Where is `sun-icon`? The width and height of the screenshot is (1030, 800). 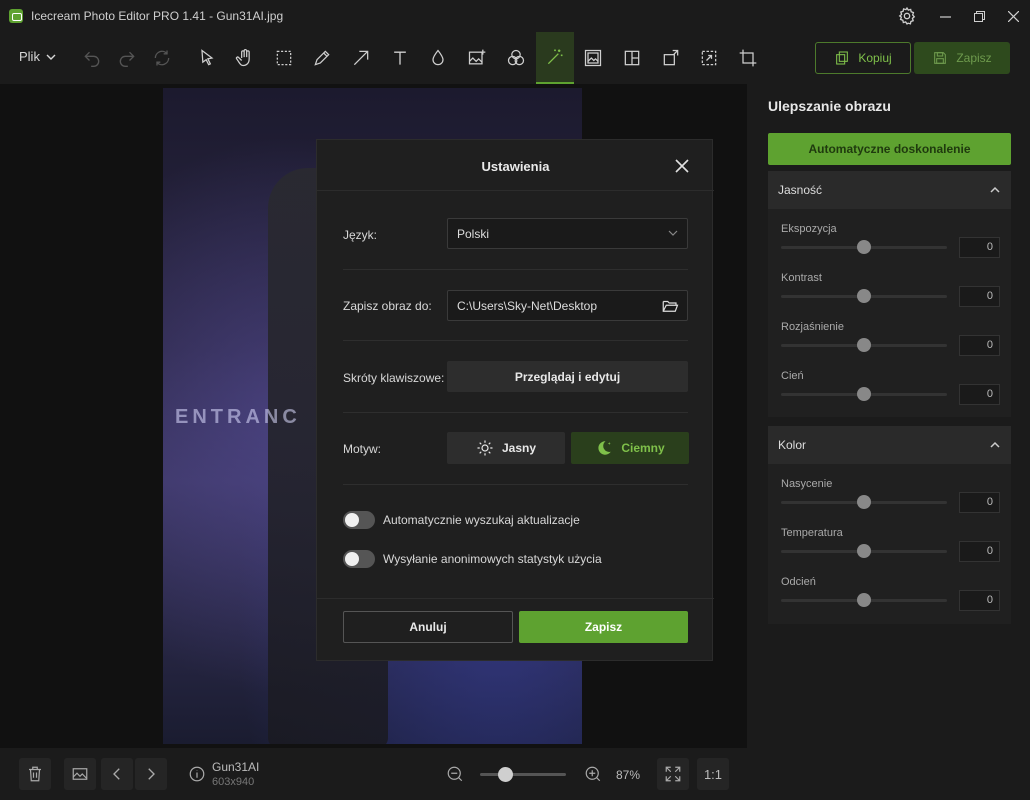 sun-icon is located at coordinates (485, 448).